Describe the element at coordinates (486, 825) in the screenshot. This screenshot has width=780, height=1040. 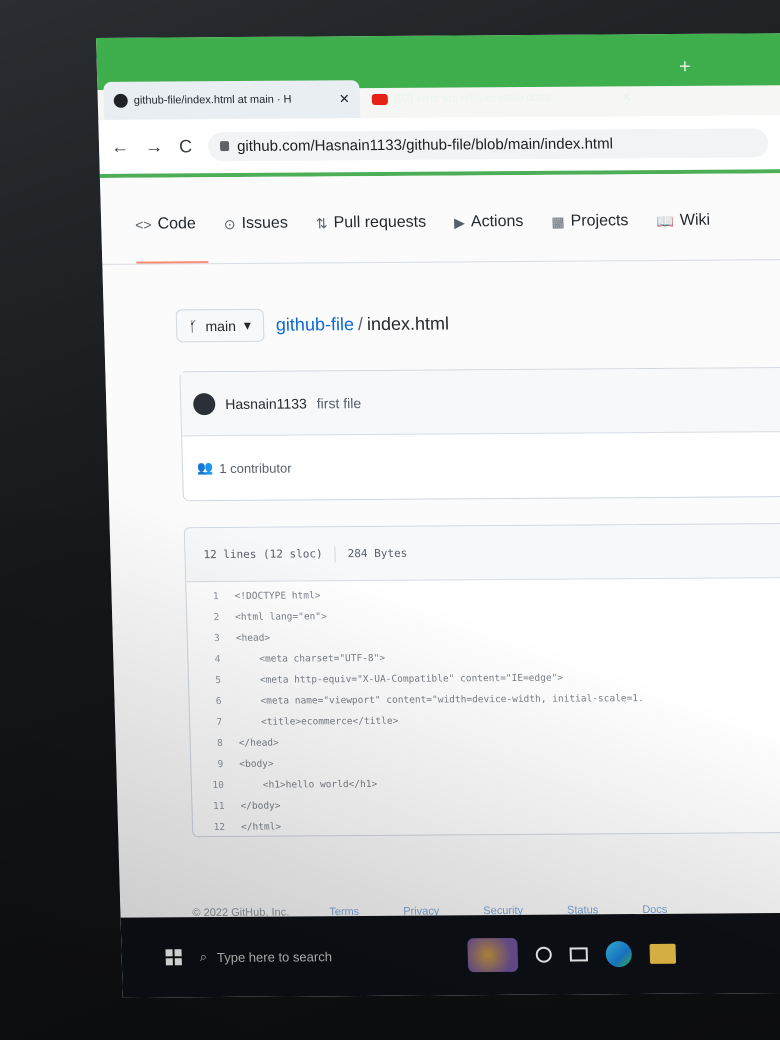
I see `code-line: 12 </html>` at that location.